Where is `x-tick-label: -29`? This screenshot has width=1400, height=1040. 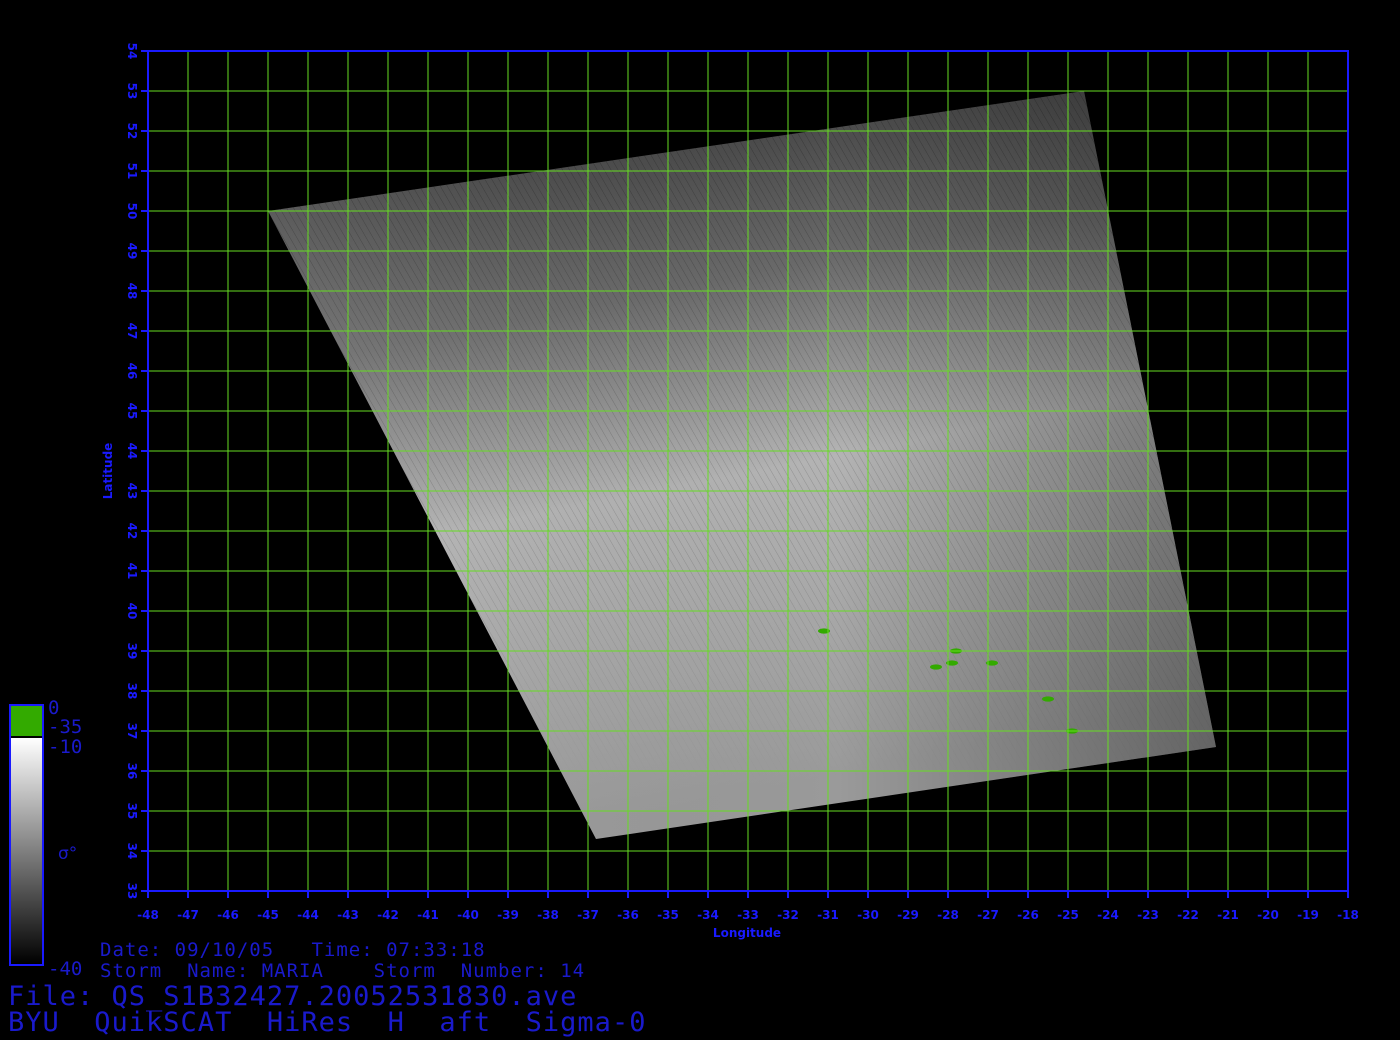
x-tick-label: -29 is located at coordinates (908, 915).